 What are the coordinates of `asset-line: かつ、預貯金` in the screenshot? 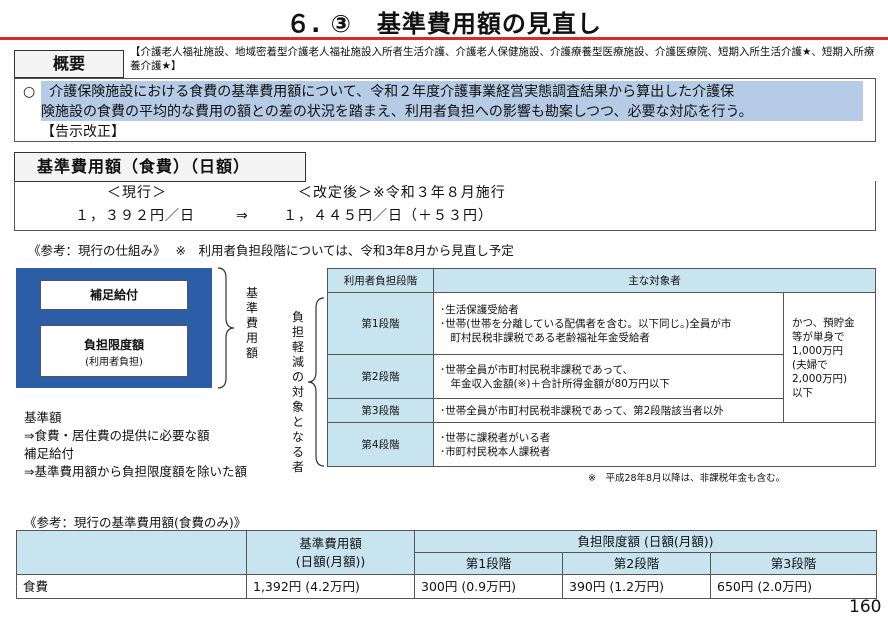 It's located at (823, 322).